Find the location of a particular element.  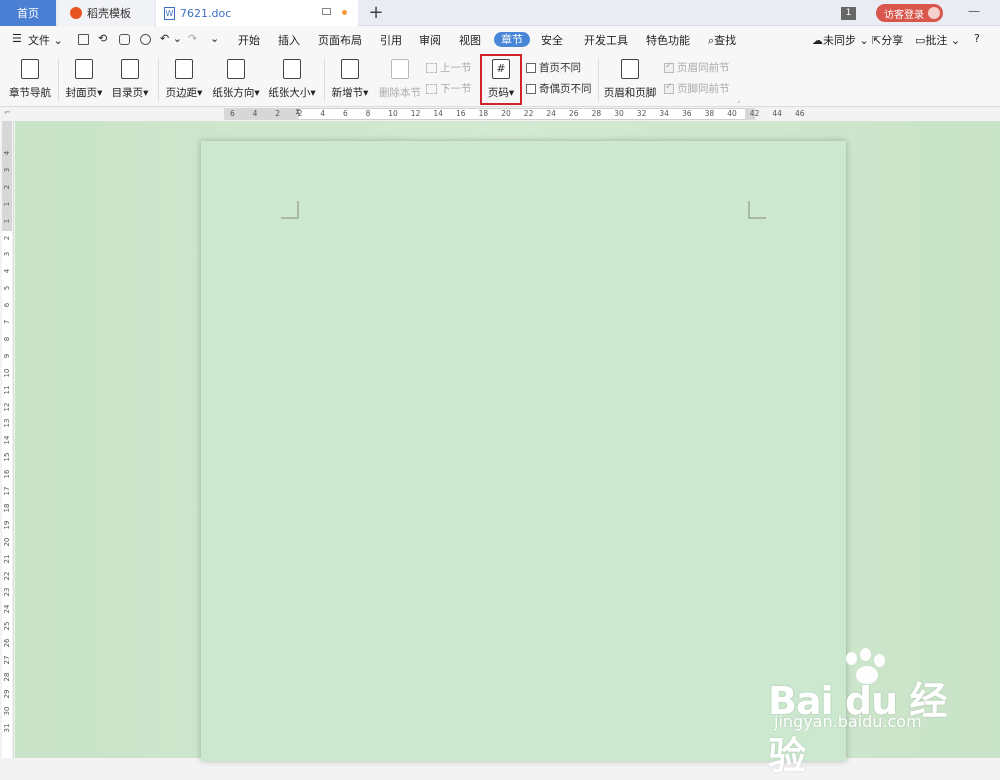

vruler-number: 5 is located at coordinates (7, 288).